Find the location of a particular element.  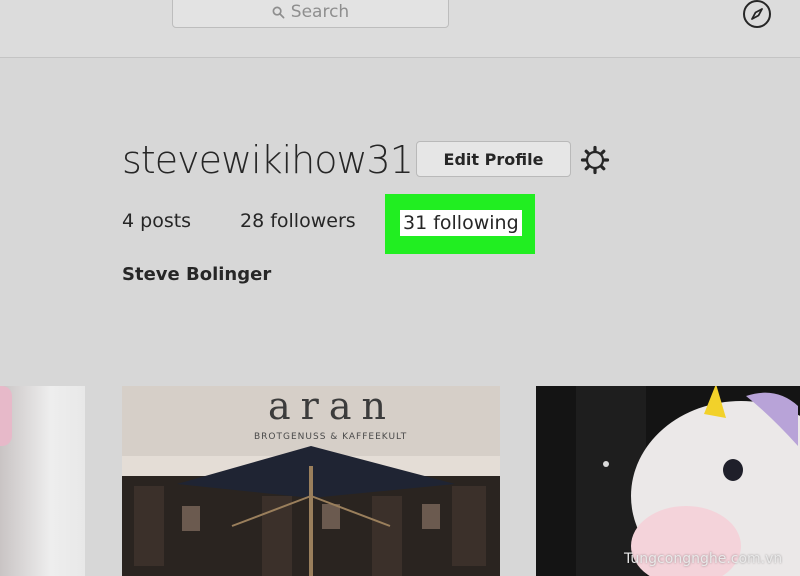

top-bar: Search is located at coordinates (400, 29).